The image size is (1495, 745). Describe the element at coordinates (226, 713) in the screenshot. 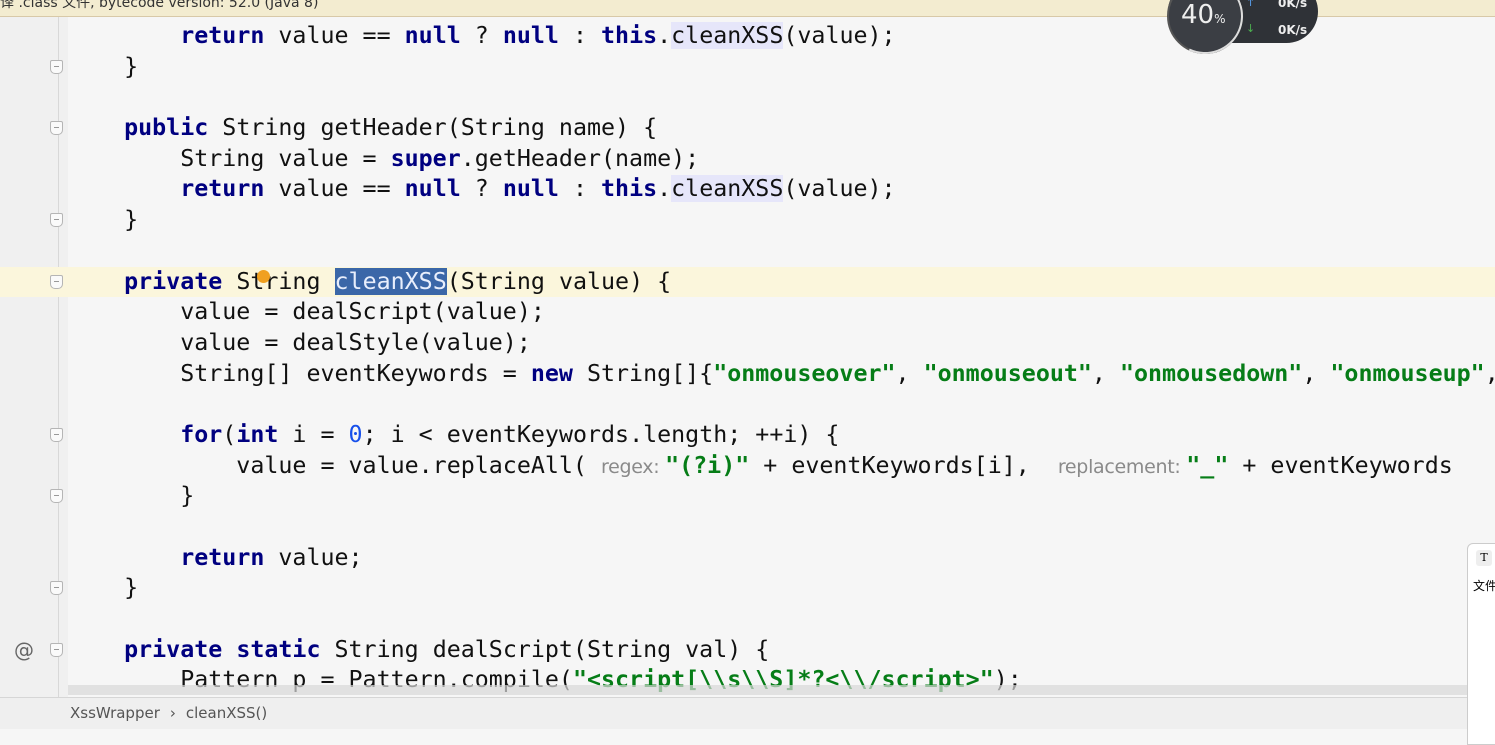

I see `breadcrumb-method: cleanXSS()` at that location.